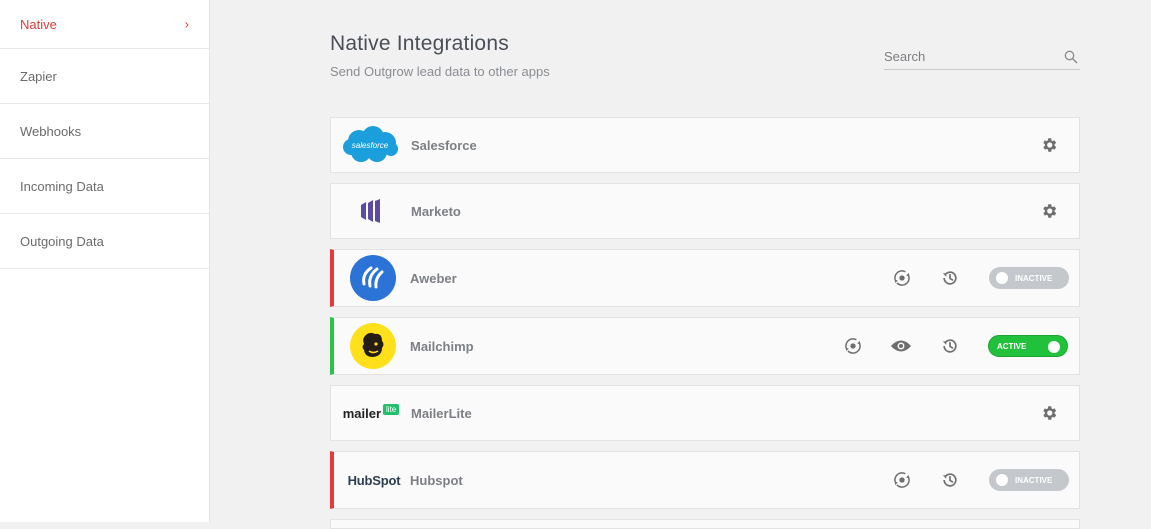 The width and height of the screenshot is (1151, 529). What do you see at coordinates (38, 24) in the screenshot?
I see `sidebar-item-label: Native` at bounding box center [38, 24].